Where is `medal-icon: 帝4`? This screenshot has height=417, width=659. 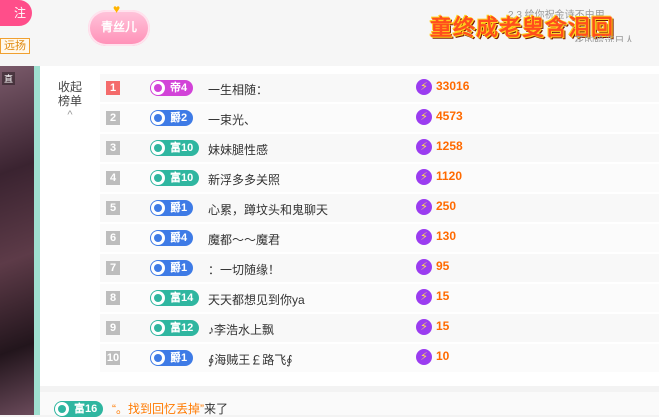
medal-icon: 帝4 is located at coordinates (172, 88).